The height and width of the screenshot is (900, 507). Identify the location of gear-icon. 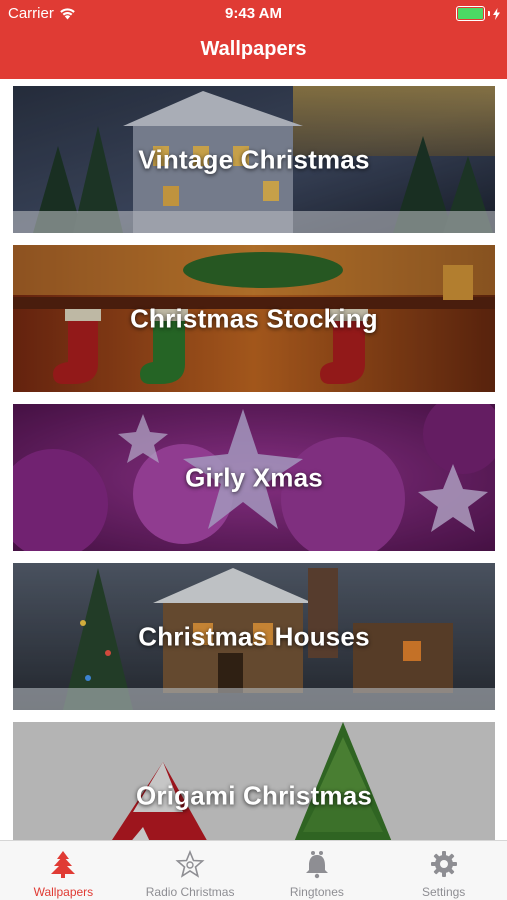
(443, 864).